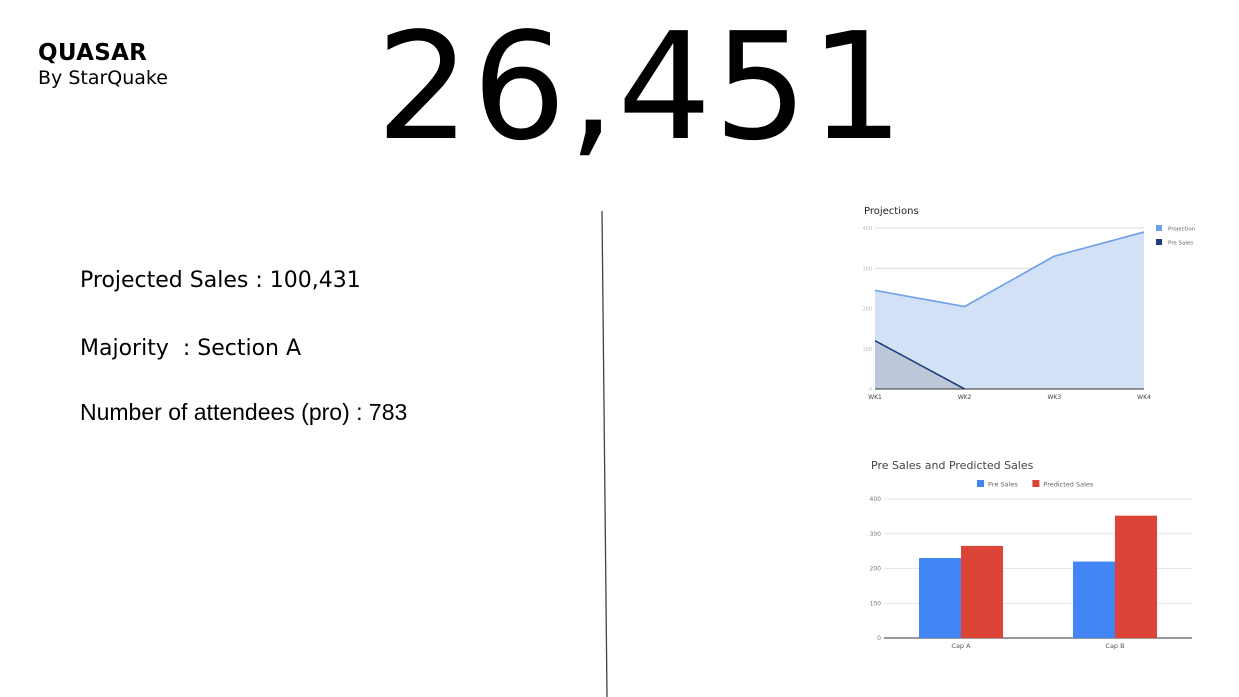  Describe the element at coordinates (891, 211) in the screenshot. I see `chart-title: Projections` at that location.